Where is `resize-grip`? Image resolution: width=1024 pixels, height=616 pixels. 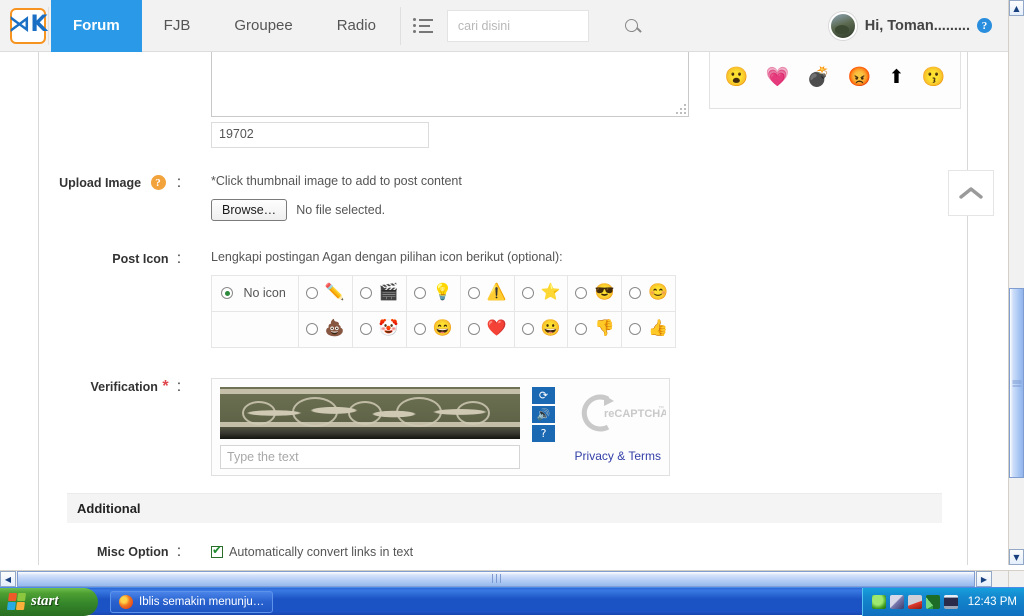 resize-grip is located at coordinates (681, 109).